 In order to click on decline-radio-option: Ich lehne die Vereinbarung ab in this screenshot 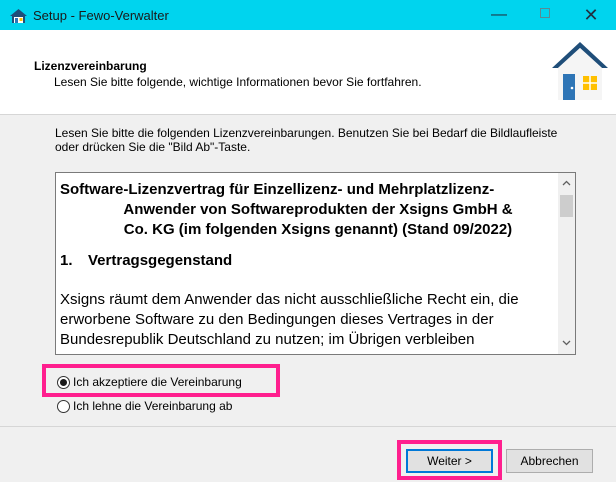, I will do `click(144, 406)`.